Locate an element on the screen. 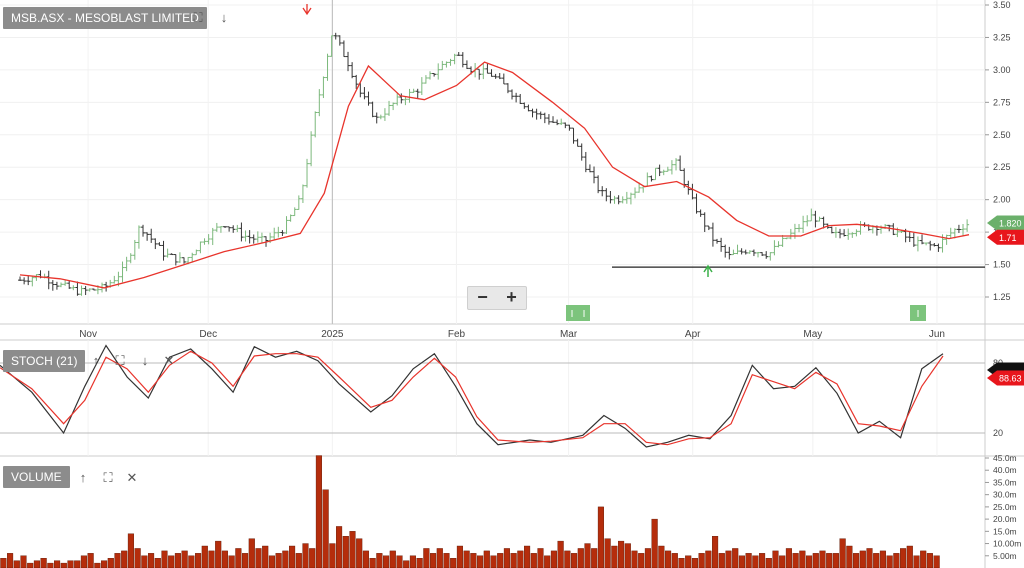 Image resolution: width=1024 pixels, height=568 pixels. zoom-control: − + is located at coordinates (497, 298).